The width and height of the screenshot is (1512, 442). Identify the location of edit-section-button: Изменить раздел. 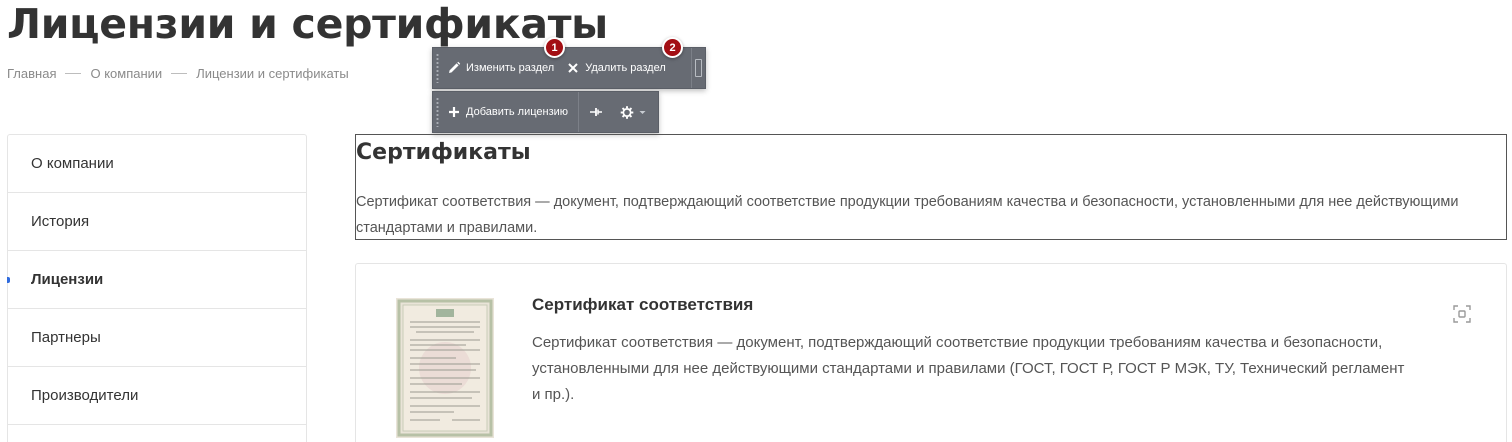
(500, 68).